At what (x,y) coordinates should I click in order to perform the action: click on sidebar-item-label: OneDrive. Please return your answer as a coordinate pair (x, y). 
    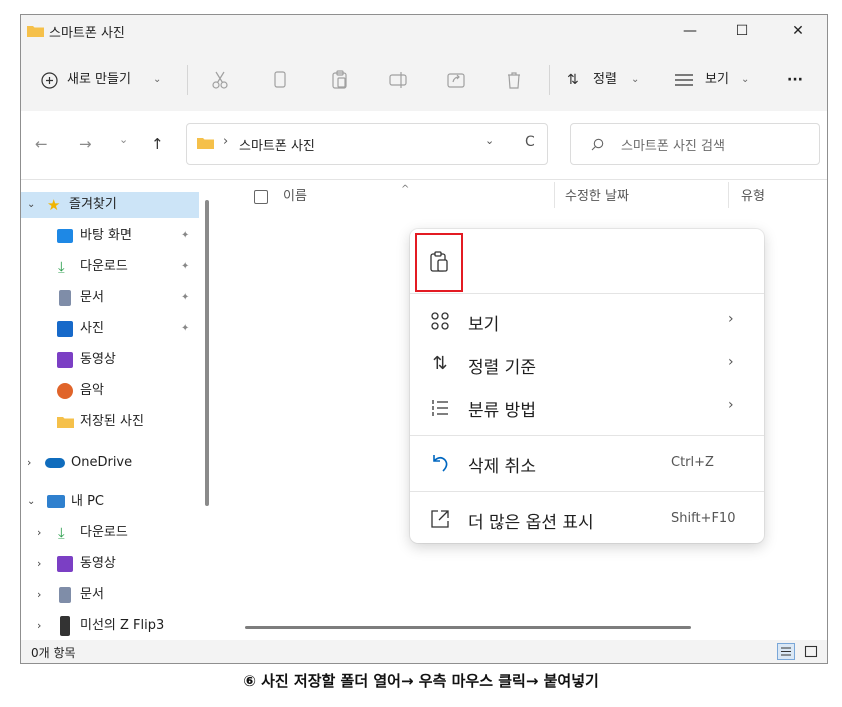
    Looking at the image, I should click on (102, 462).